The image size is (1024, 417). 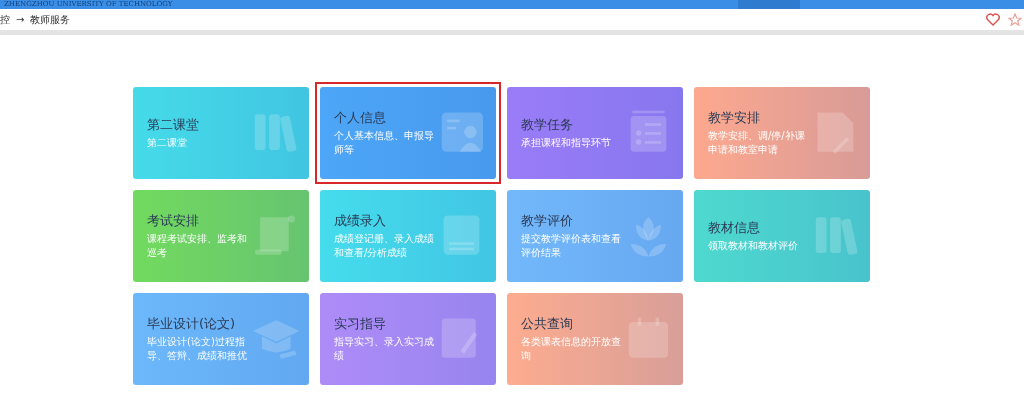 What do you see at coordinates (571, 246) in the screenshot?
I see `card-description: 提交教学评价表和查看评价结果` at bounding box center [571, 246].